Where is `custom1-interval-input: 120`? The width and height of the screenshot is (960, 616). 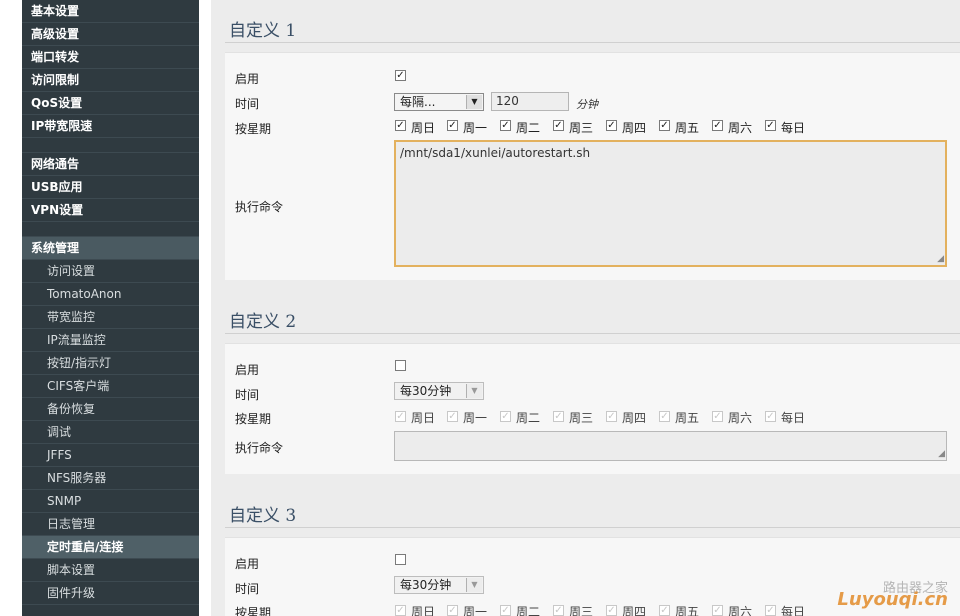
custom1-interval-input: 120 is located at coordinates (530, 101).